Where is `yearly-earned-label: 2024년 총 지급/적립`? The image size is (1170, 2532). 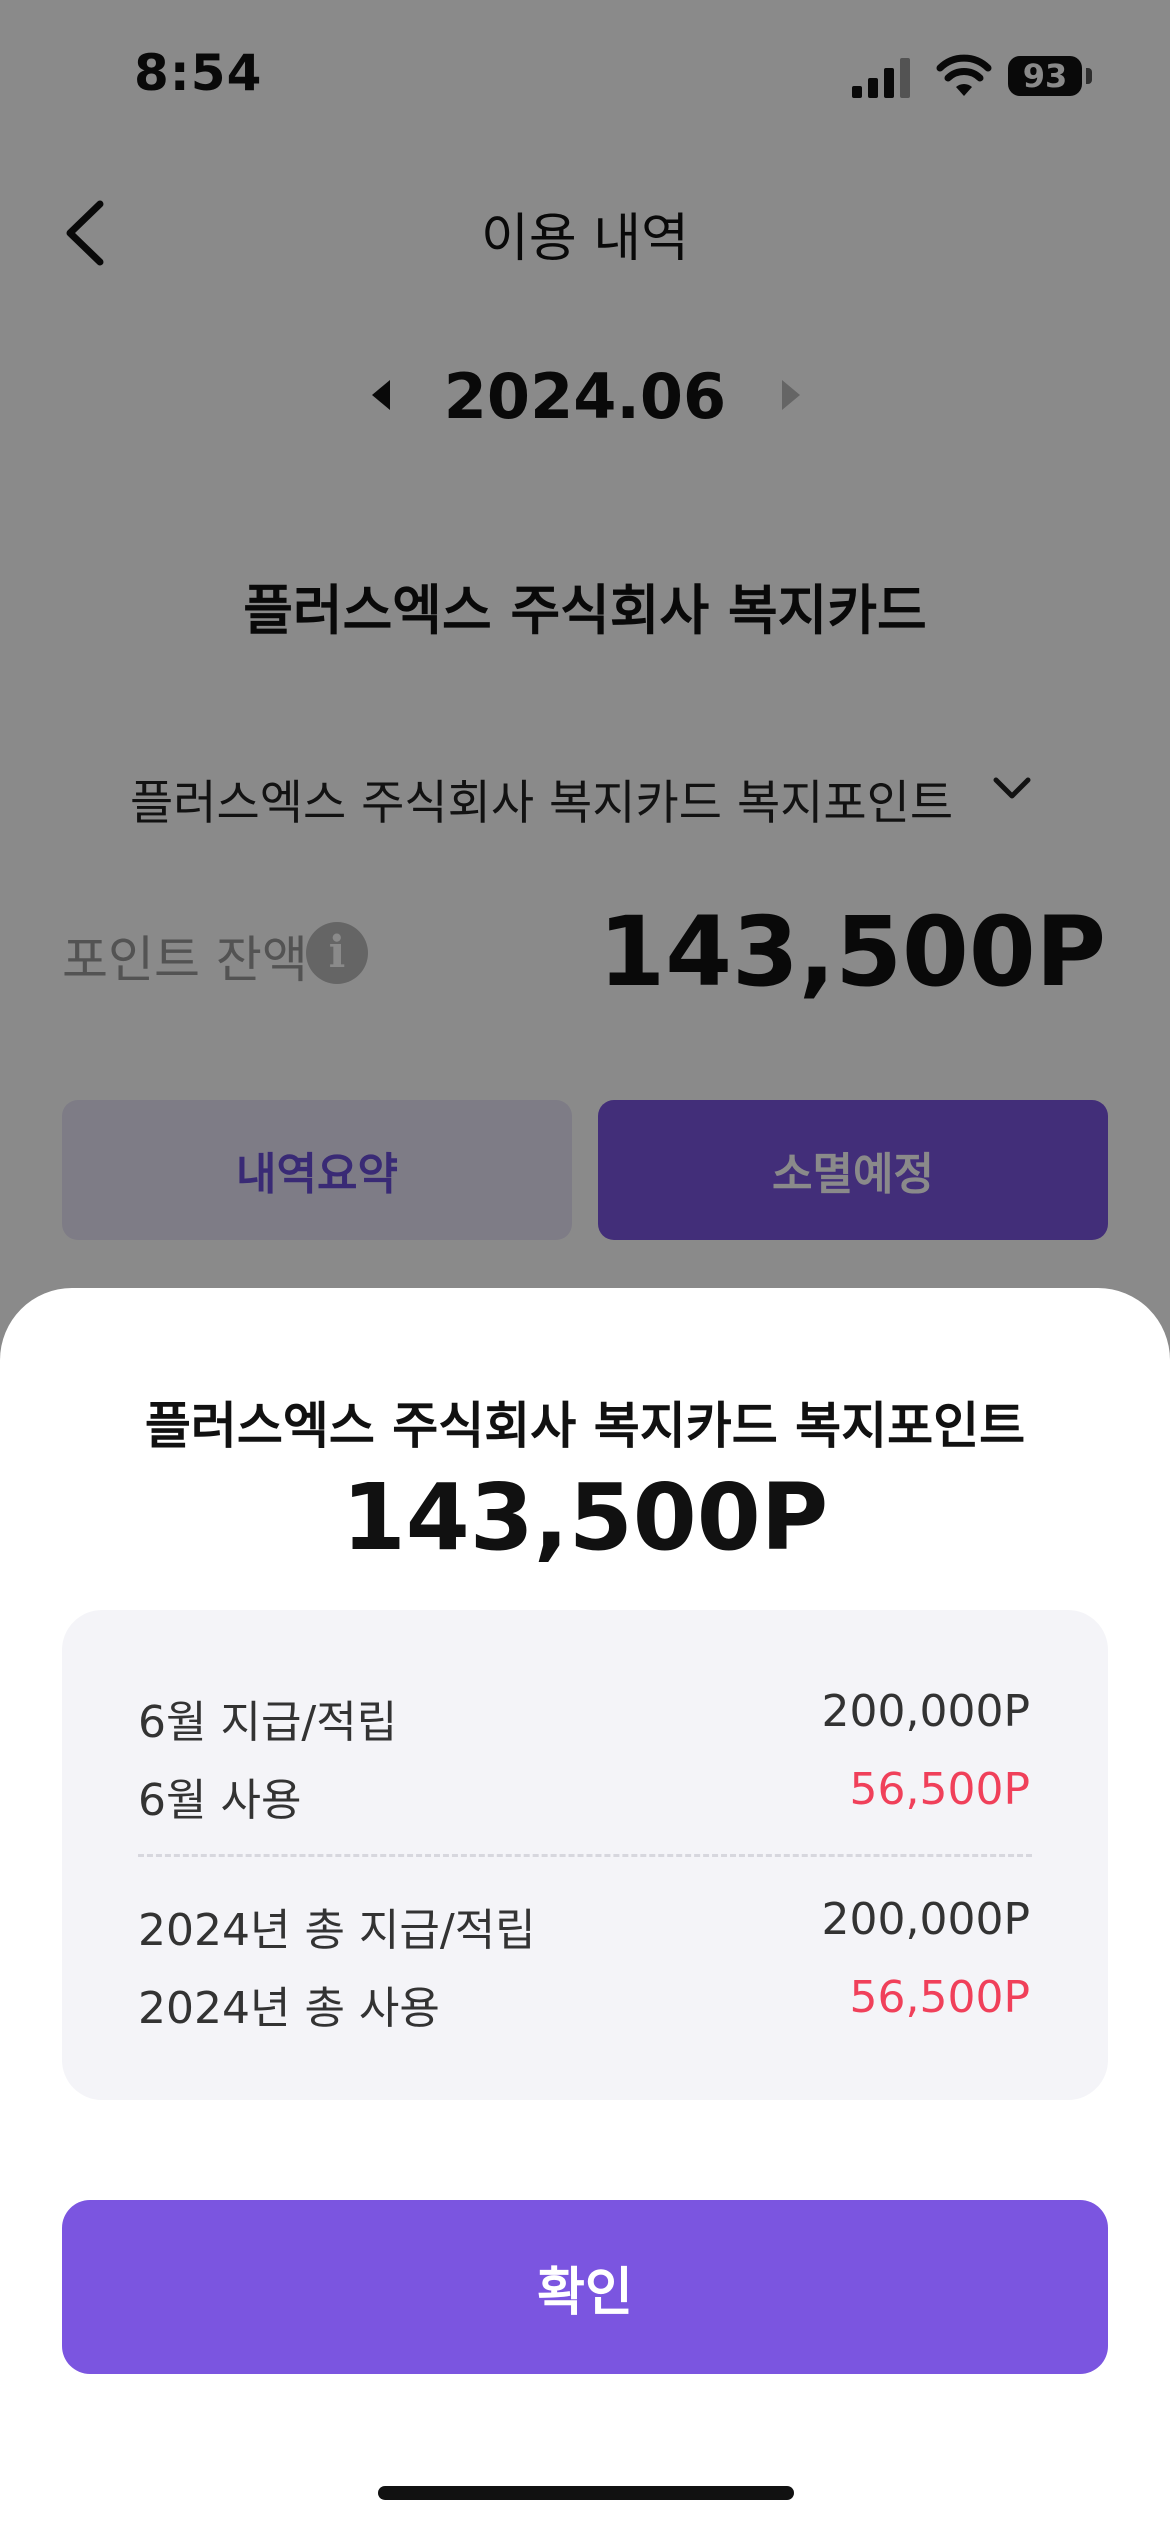 yearly-earned-label: 2024년 총 지급/적립 is located at coordinates (337, 1930).